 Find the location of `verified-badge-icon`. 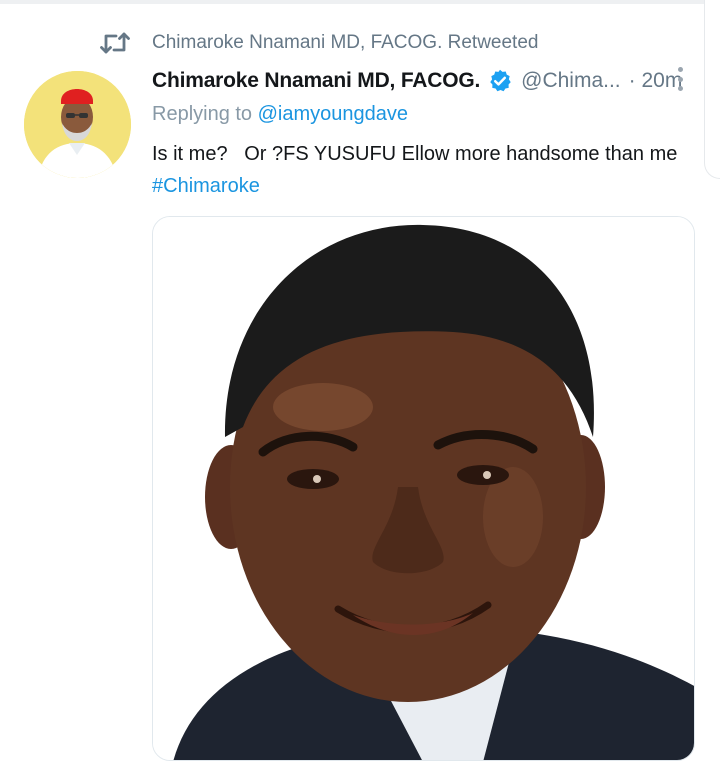

verified-badge-icon is located at coordinates (500, 81).